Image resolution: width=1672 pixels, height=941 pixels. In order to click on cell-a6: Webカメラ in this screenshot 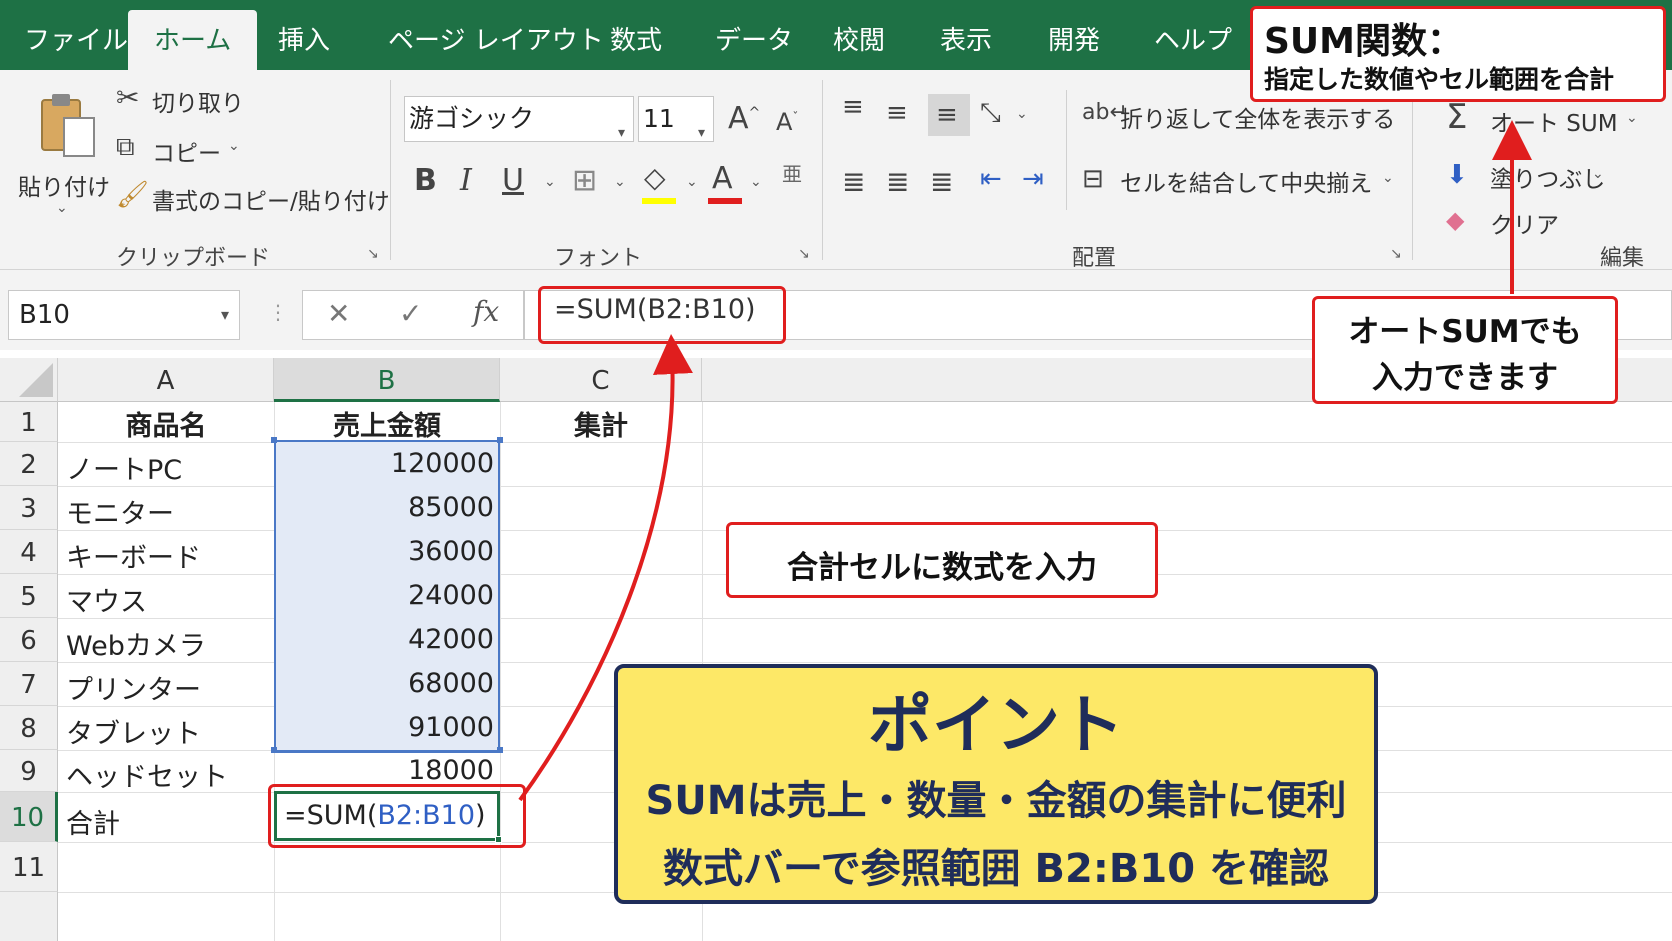, I will do `click(136, 643)`.